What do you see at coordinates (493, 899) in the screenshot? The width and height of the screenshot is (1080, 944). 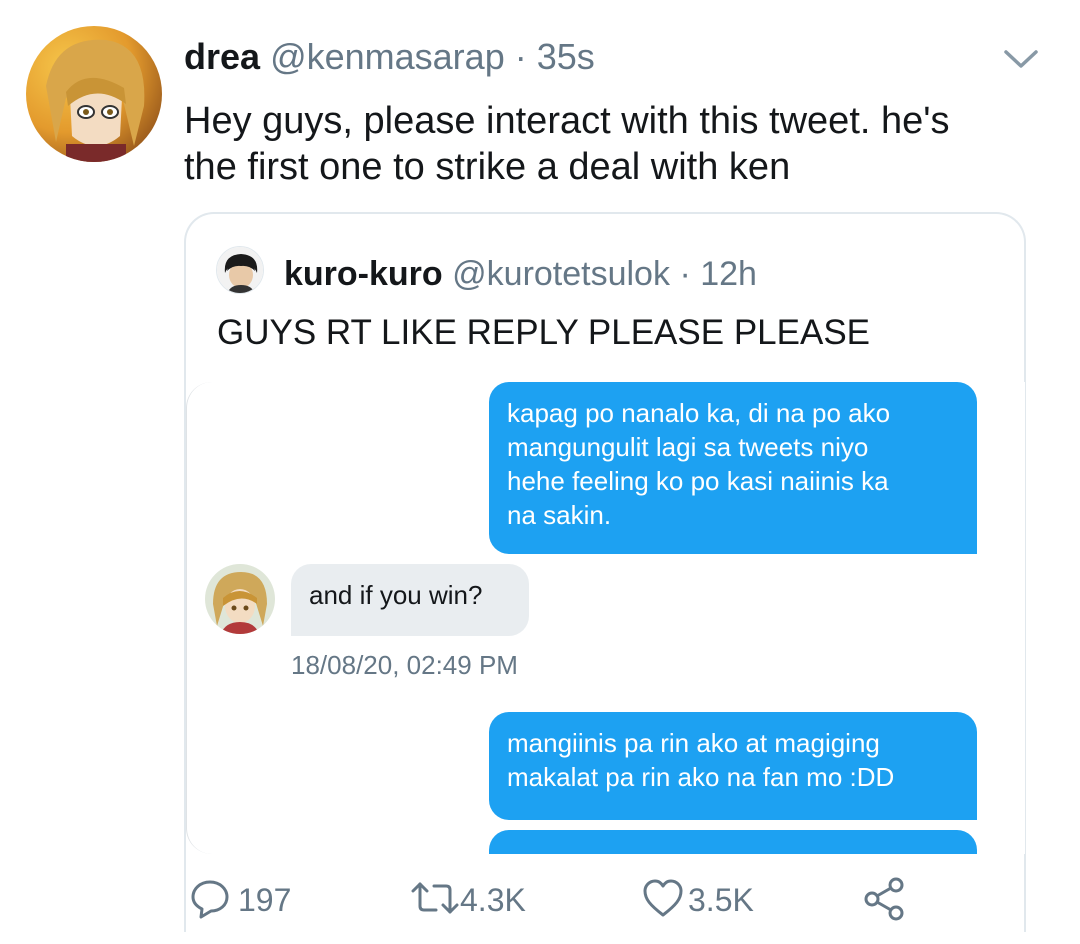 I see `retweet-count: 4.3K` at bounding box center [493, 899].